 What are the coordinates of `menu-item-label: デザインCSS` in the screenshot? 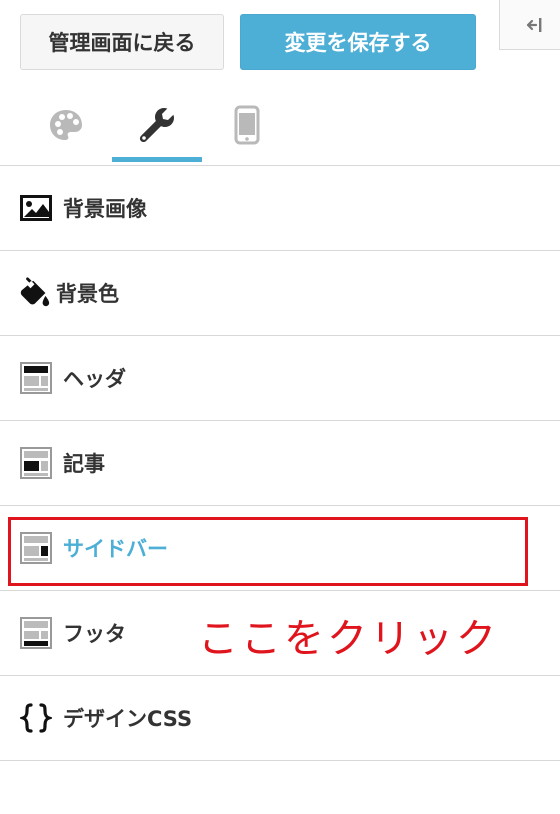 It's located at (128, 719).